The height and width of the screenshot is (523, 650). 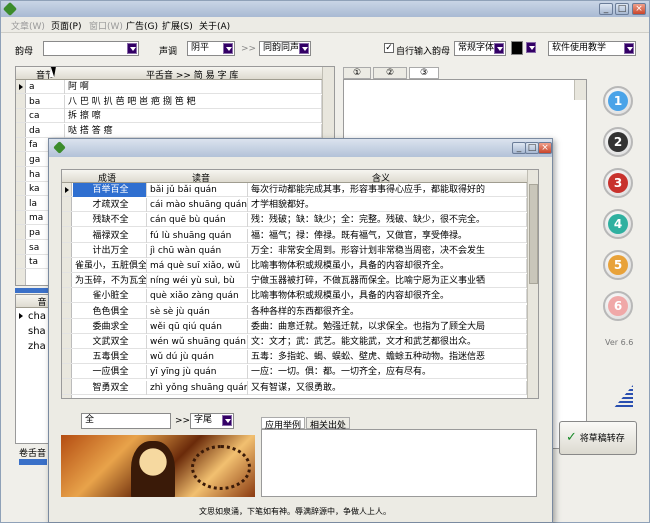 I want to click on rhyme-cell: a, so click(x=46, y=87).